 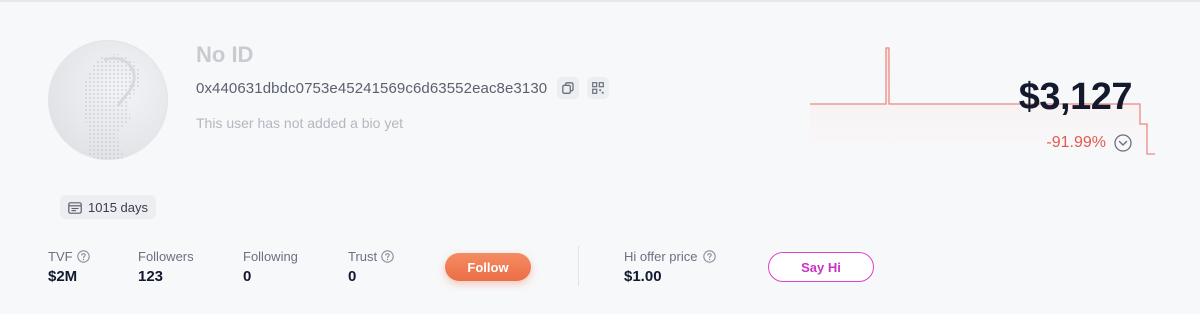 I want to click on stat-following-value: 0, so click(x=247, y=276).